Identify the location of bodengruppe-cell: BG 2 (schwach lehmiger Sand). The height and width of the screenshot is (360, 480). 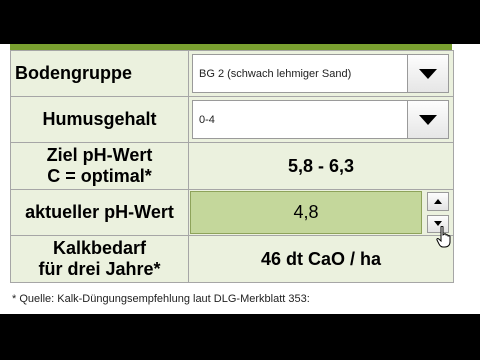
(321, 73).